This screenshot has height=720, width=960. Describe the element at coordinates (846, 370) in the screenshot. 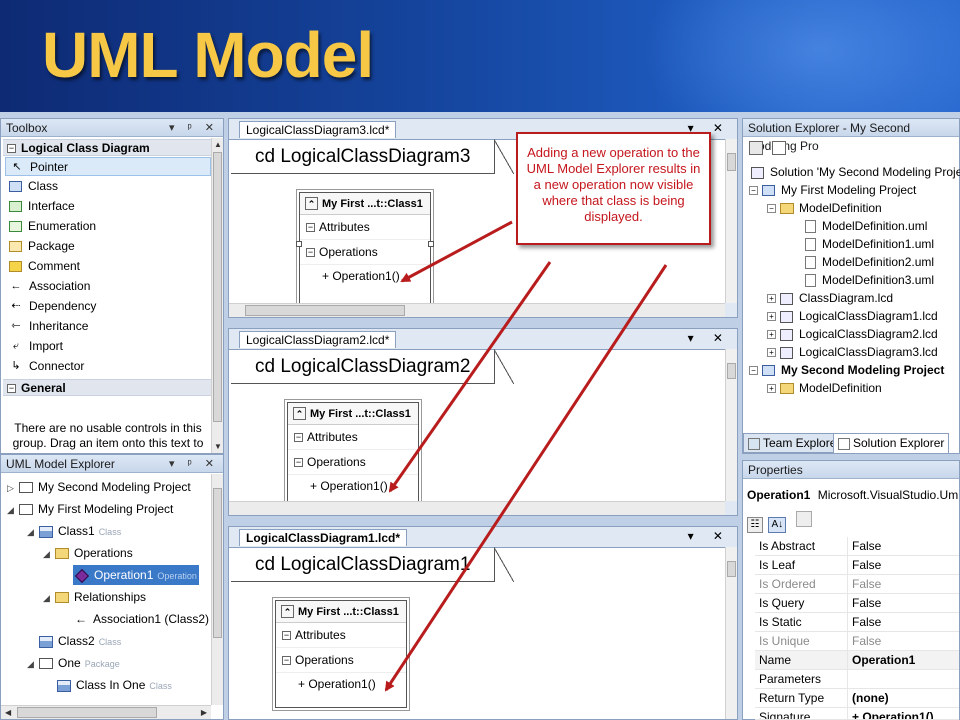

I see `project-node: − My Second Modeling Project` at that location.